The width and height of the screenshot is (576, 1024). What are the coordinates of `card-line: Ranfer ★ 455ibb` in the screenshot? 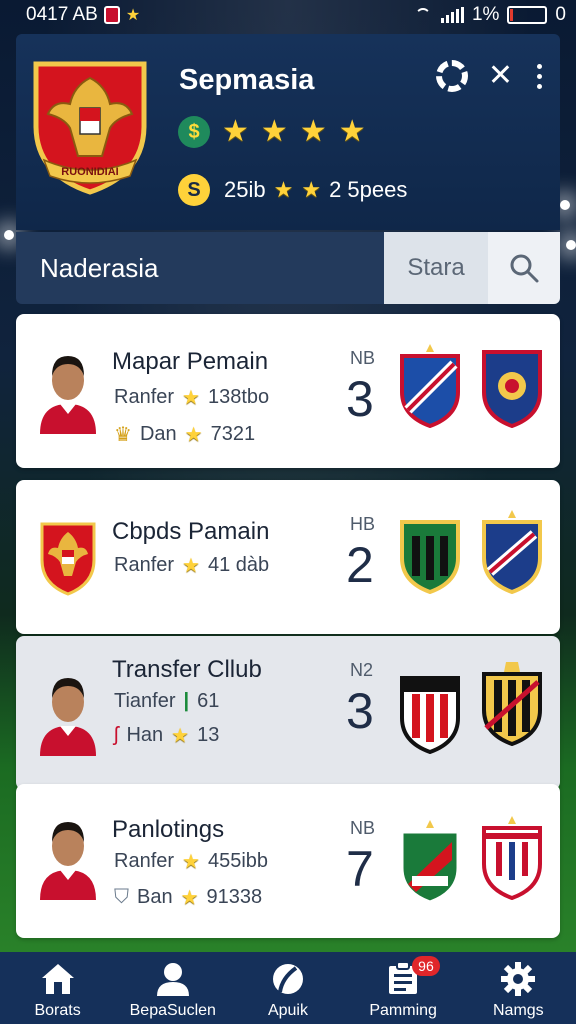 It's located at (191, 861).